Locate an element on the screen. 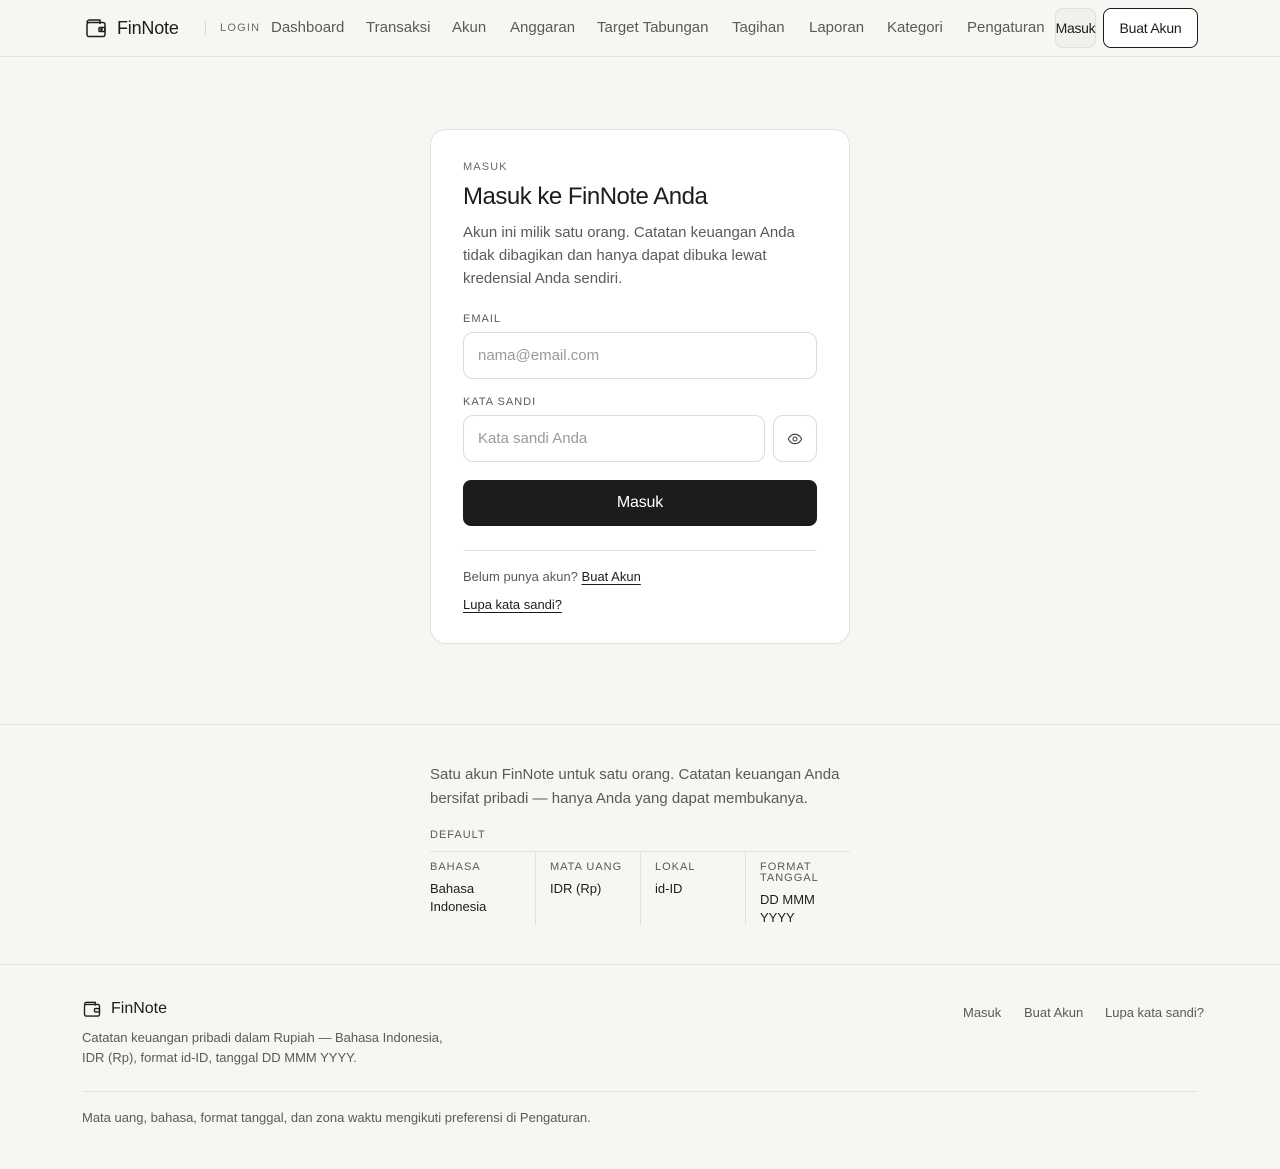 The height and width of the screenshot is (1169, 1280). default-value: Bahasa Indonesia is located at coordinates (458, 897).